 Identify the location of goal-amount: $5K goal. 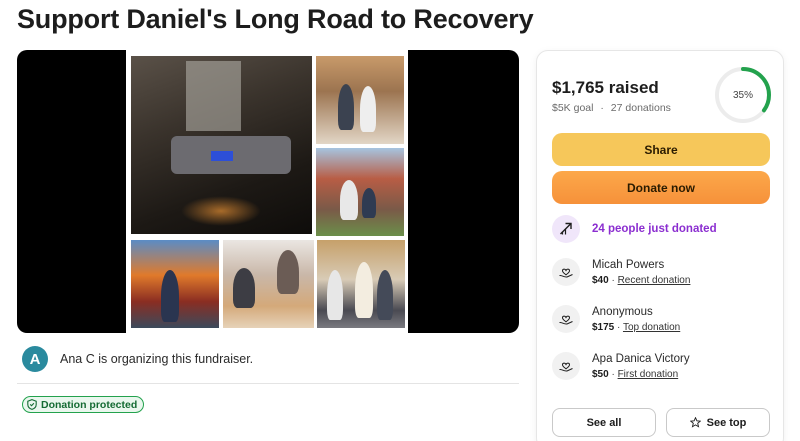
(573, 108).